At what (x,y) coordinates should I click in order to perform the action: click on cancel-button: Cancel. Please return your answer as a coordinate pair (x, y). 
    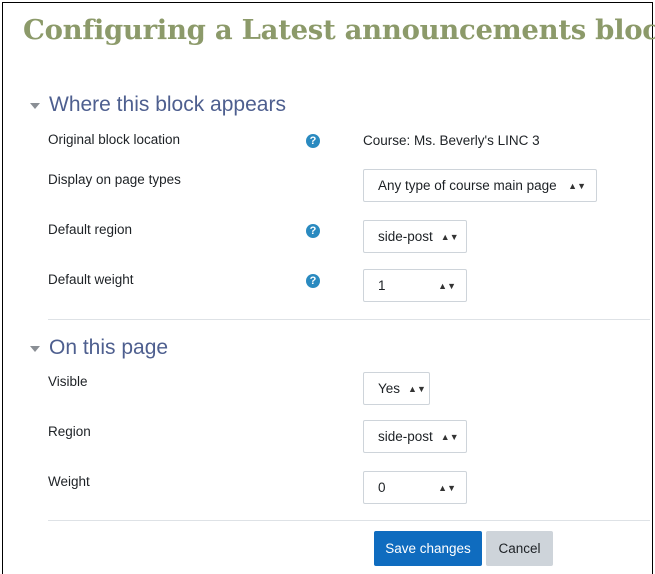
    Looking at the image, I should click on (519, 548).